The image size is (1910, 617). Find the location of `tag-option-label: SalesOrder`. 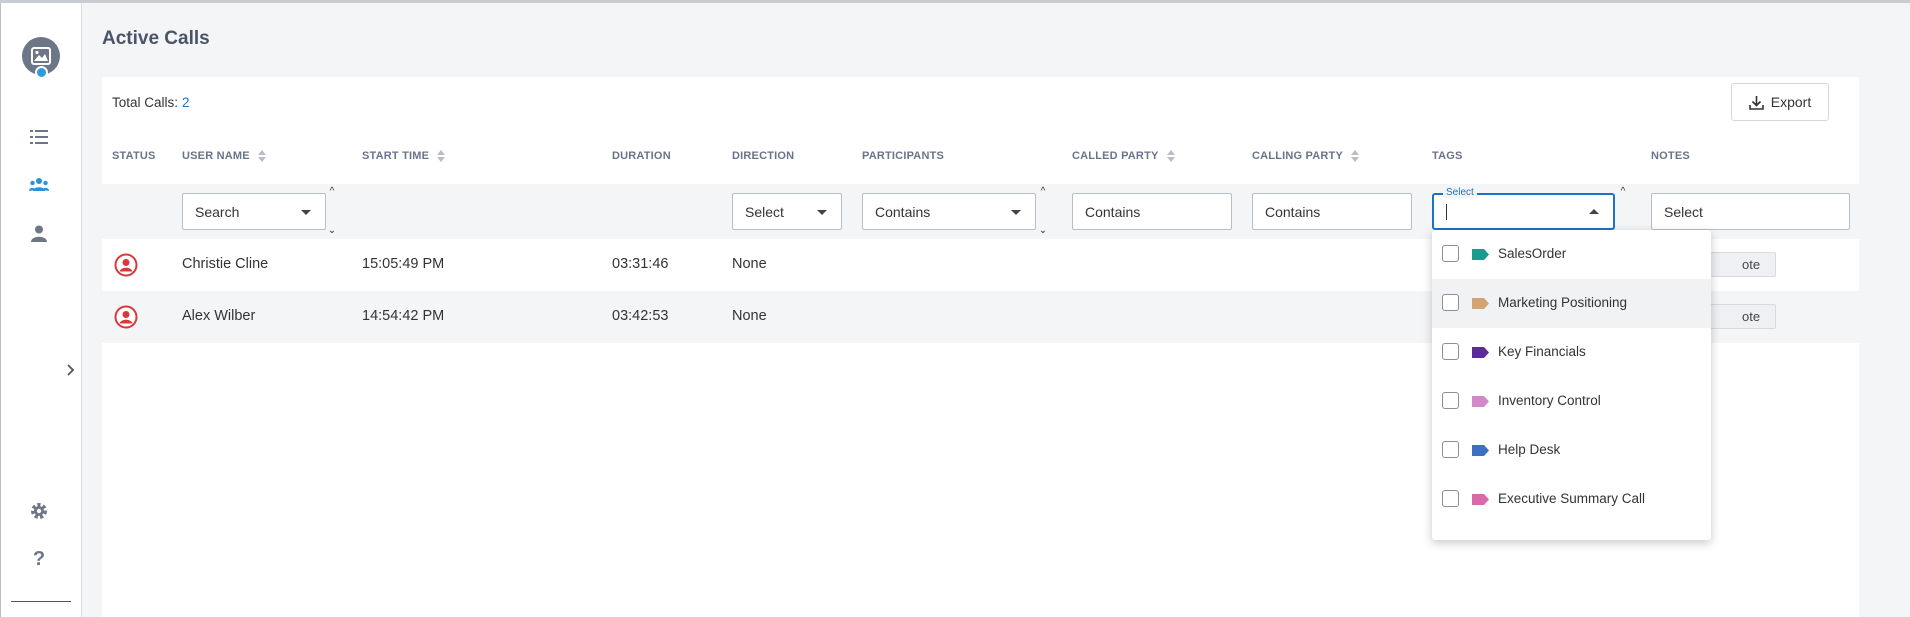

tag-option-label: SalesOrder is located at coordinates (1532, 253).